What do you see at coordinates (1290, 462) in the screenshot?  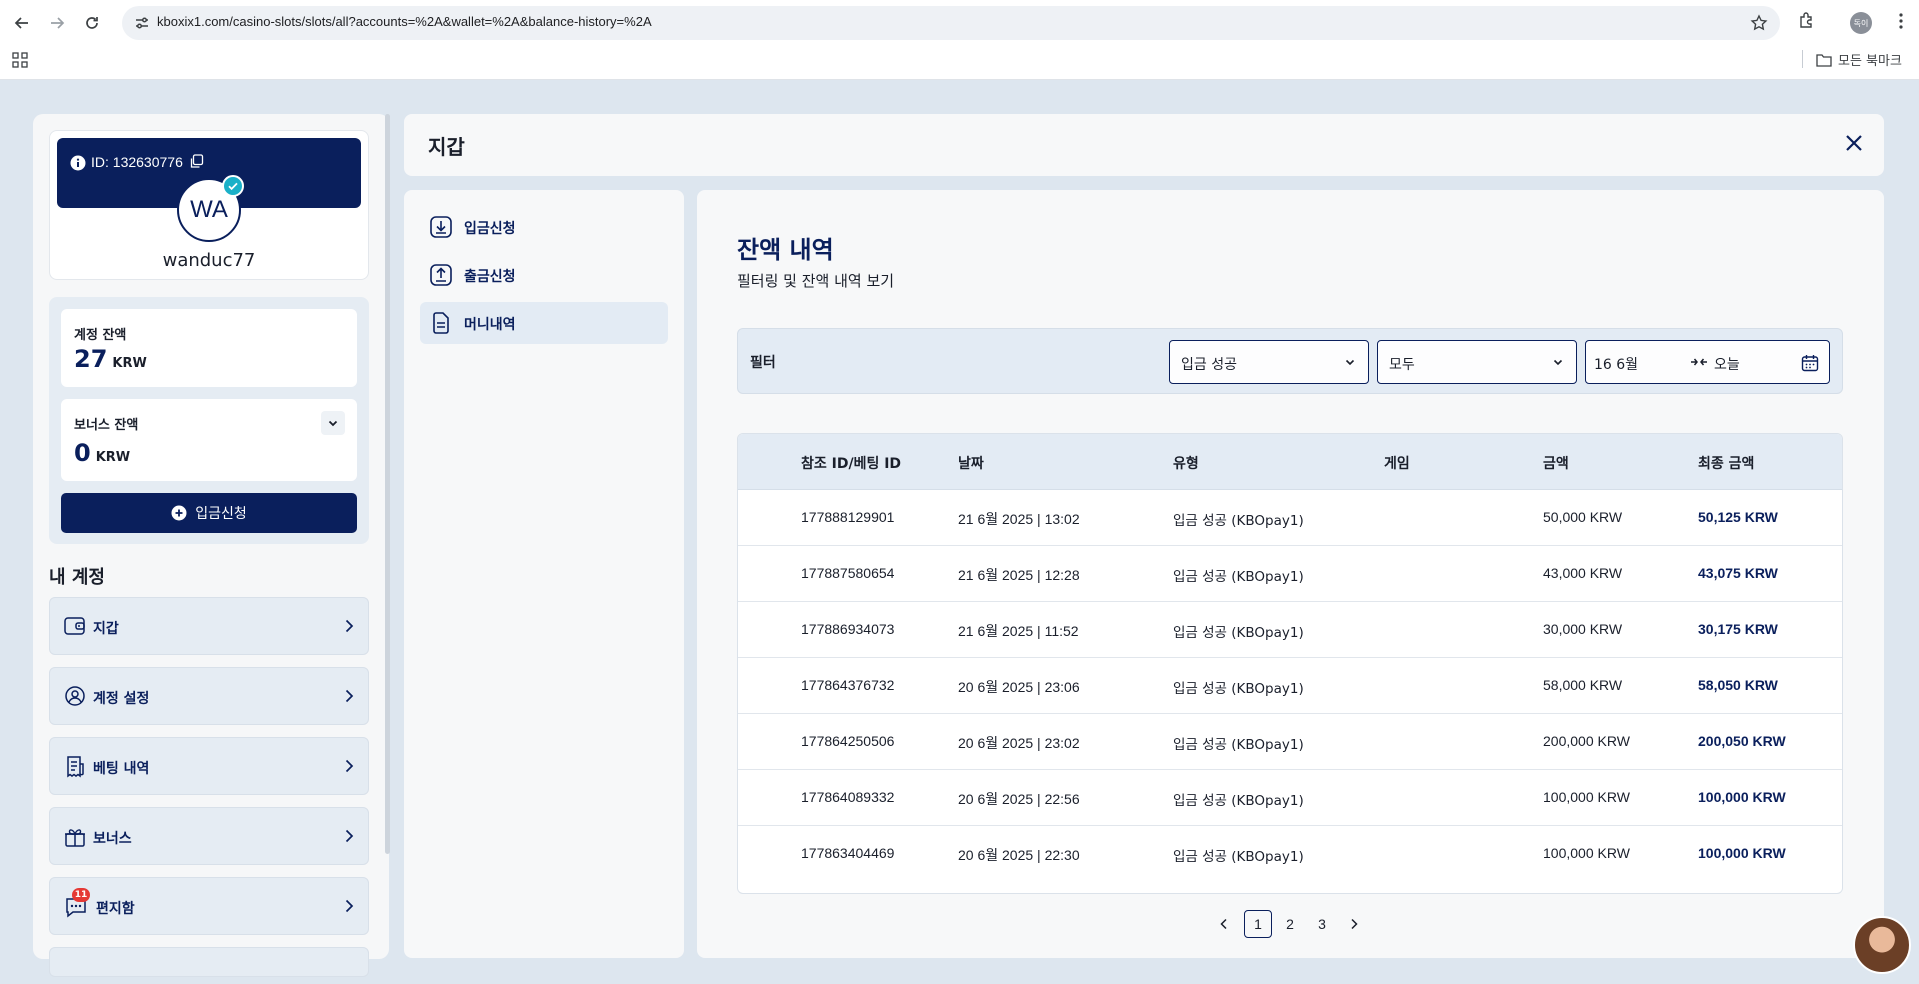 I see `table-header: 참조 ID/베팅 ID 날짜 유형 게임 금액 최종 금액` at bounding box center [1290, 462].